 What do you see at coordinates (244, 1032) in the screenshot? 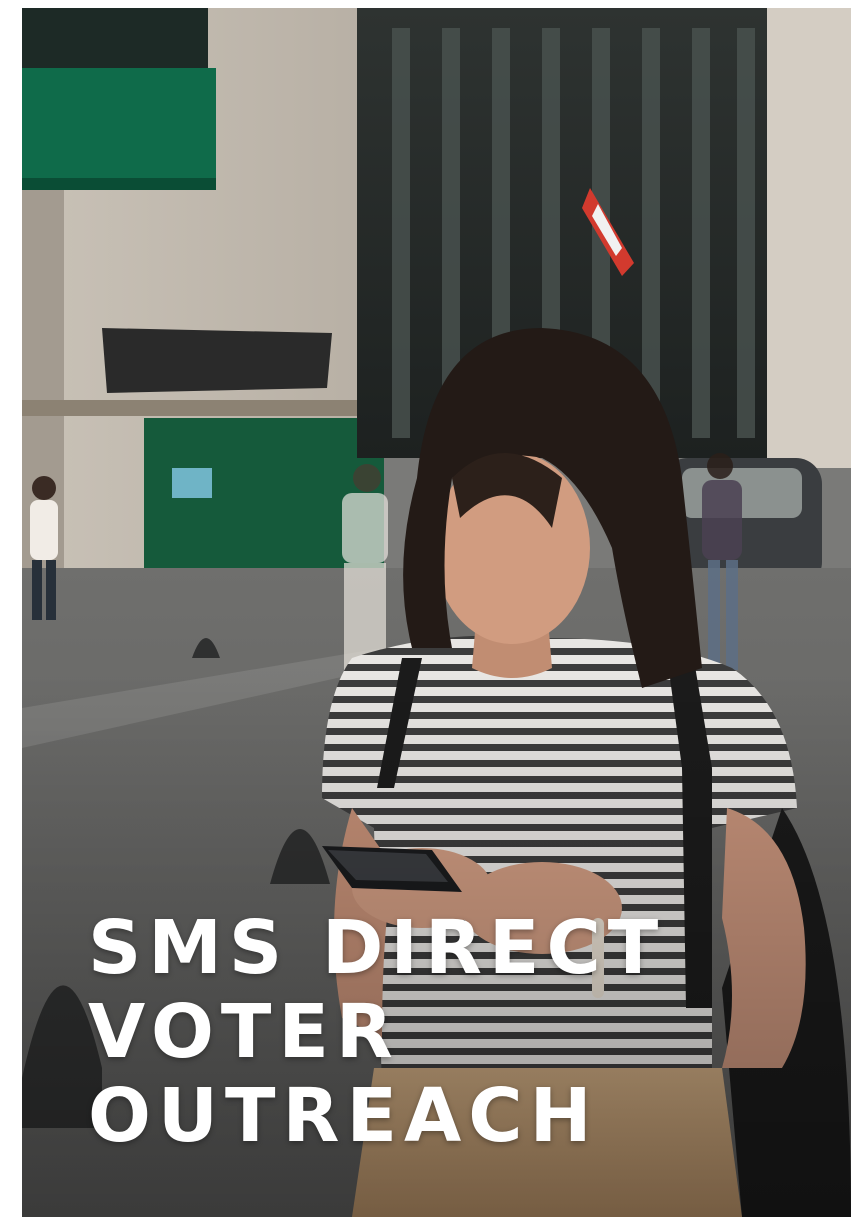
I see `headline-line-2: VOTER` at bounding box center [244, 1032].